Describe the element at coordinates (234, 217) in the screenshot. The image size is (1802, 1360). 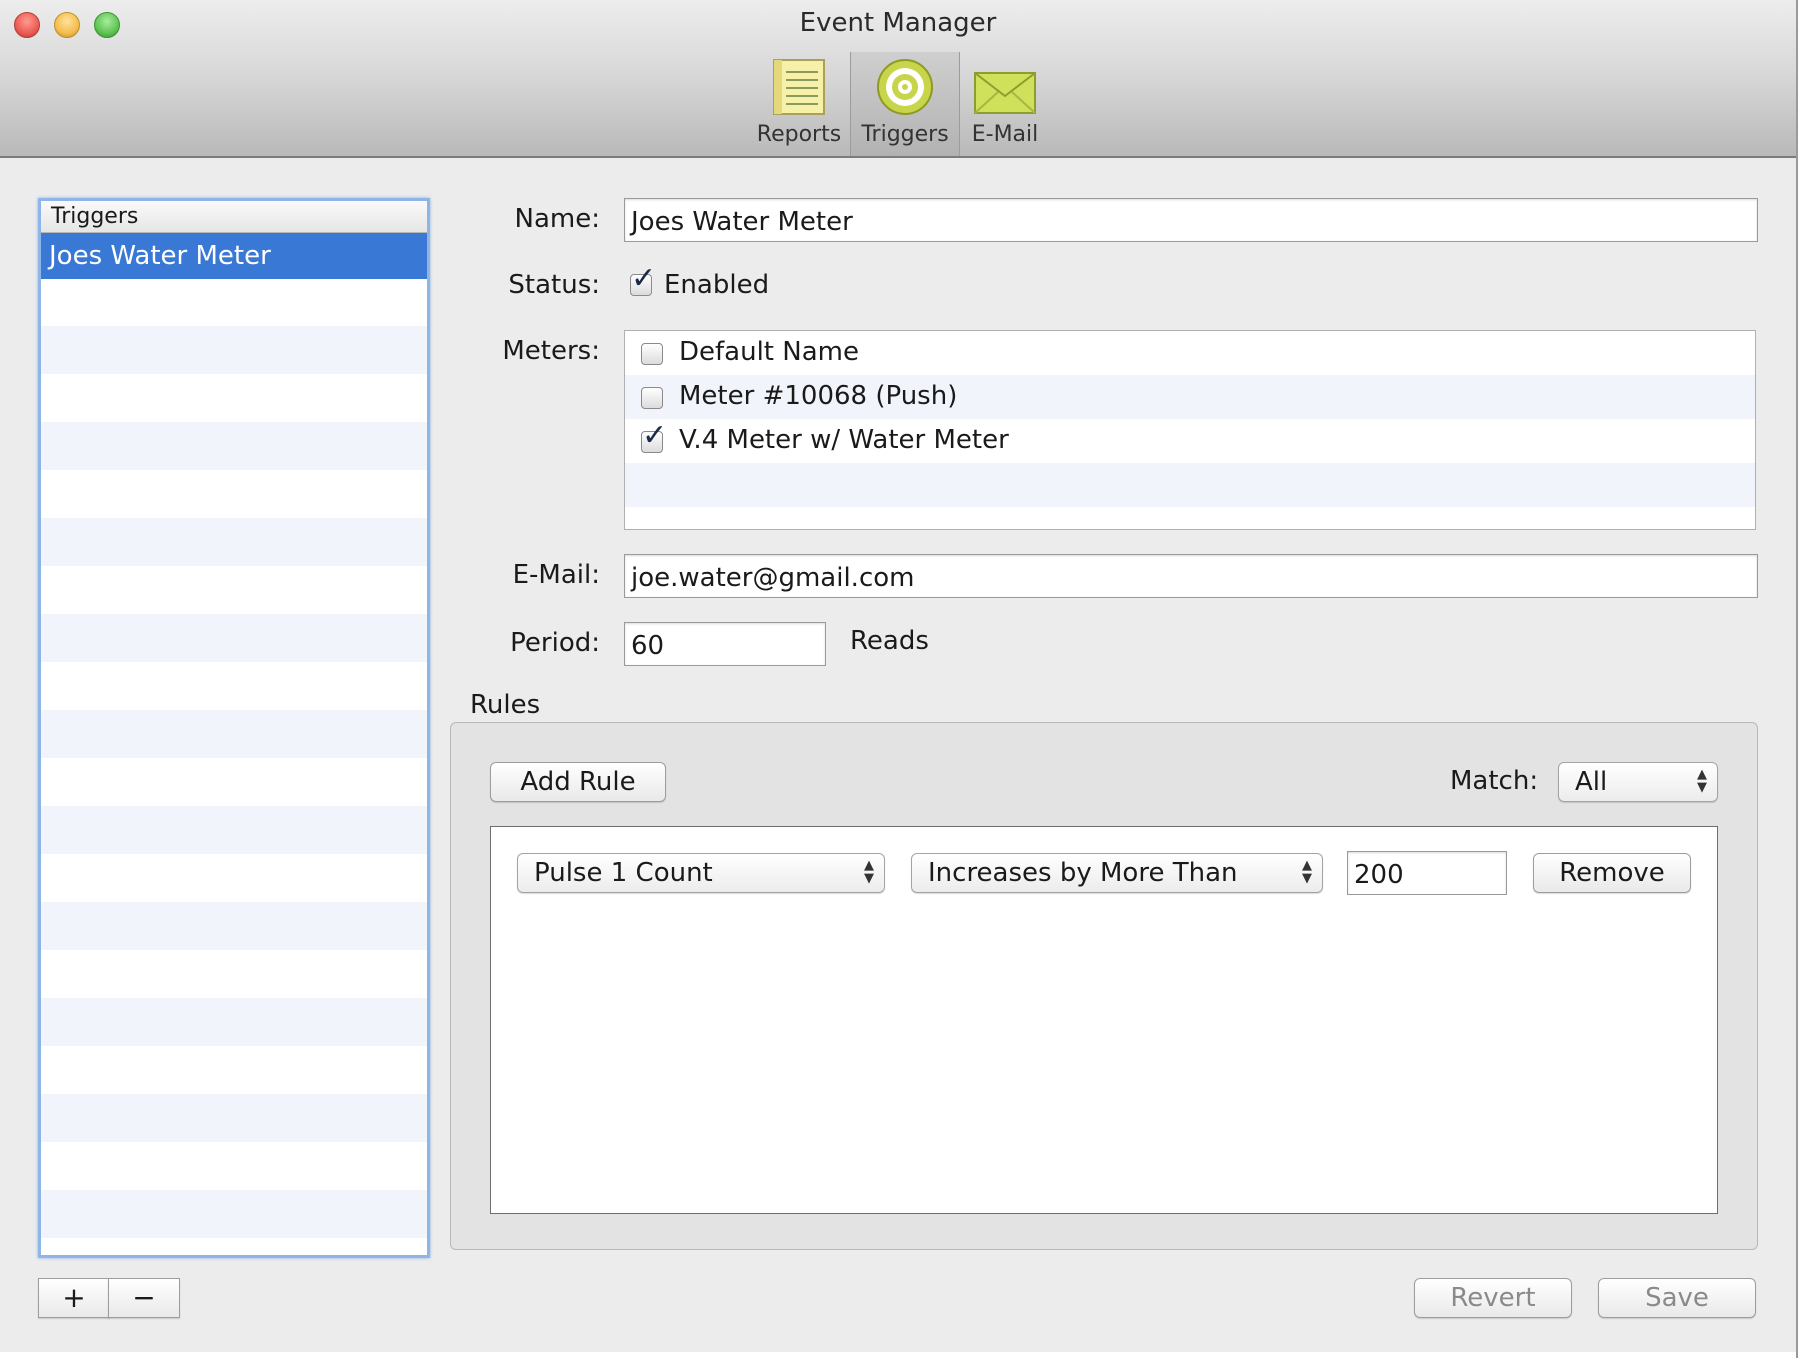
I see `triggers-list-header: Triggers` at that location.